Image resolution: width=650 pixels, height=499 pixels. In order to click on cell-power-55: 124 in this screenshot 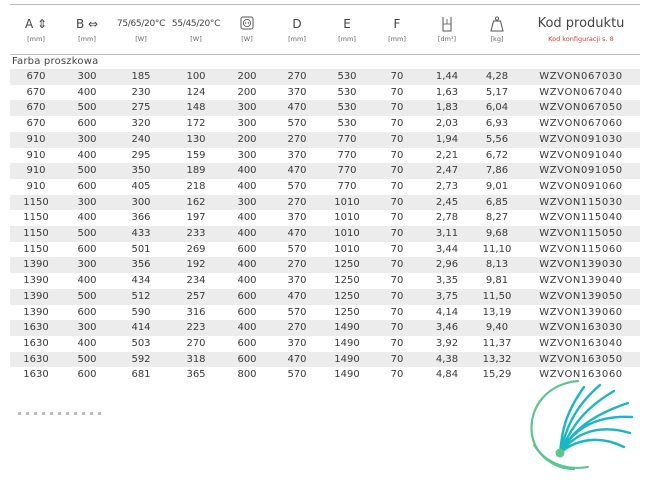, I will do `click(196, 92)`.